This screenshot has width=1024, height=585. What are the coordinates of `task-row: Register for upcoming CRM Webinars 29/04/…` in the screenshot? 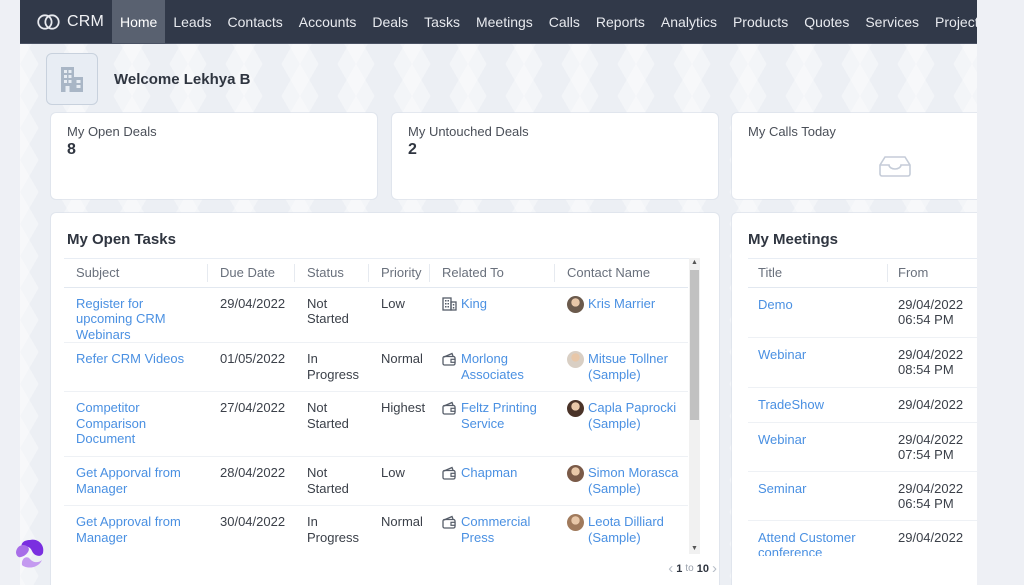 It's located at (376, 315).